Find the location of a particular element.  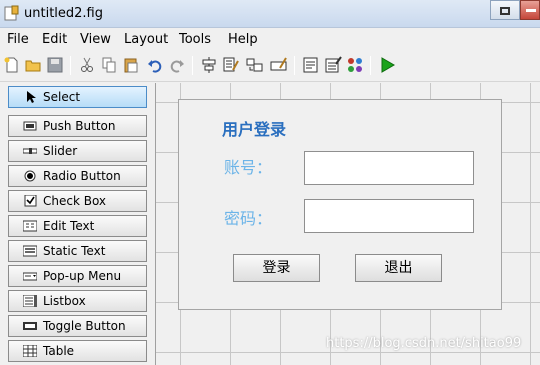

palette-label: Radio Button is located at coordinates (82, 176).